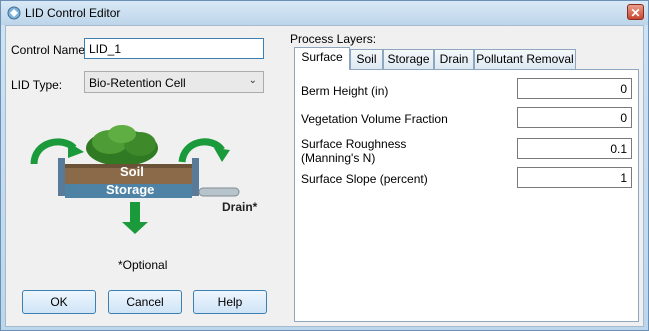 The image size is (649, 331). What do you see at coordinates (135, 213) in the screenshot?
I see `exfiltration-arrow-icon` at bounding box center [135, 213].